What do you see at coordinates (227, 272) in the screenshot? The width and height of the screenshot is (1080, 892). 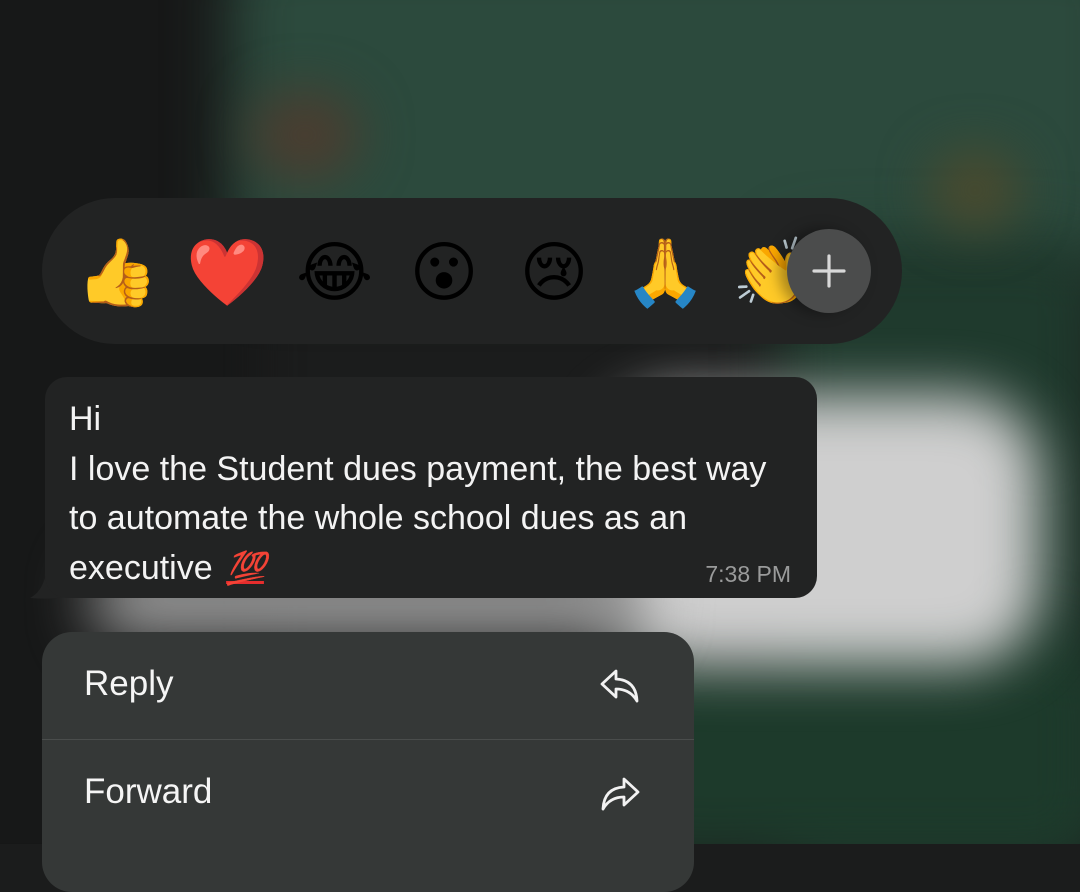 I see `heart-reaction: ❤️` at bounding box center [227, 272].